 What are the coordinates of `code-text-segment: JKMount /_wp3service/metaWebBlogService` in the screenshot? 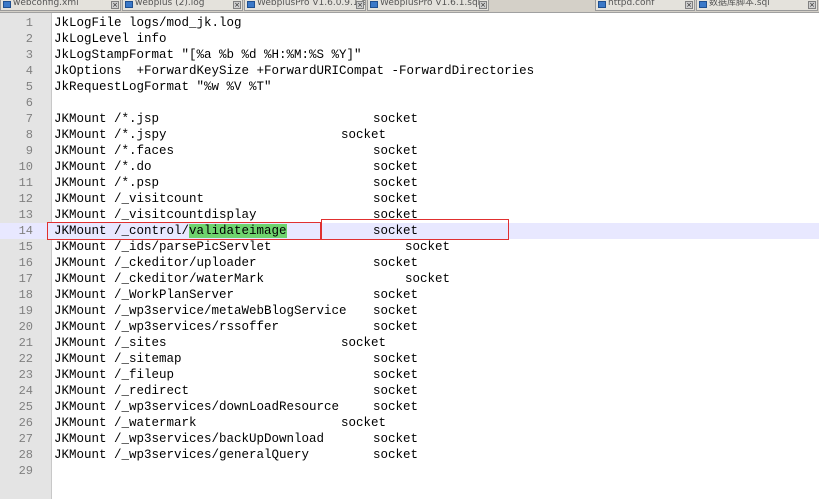 It's located at (200, 311).